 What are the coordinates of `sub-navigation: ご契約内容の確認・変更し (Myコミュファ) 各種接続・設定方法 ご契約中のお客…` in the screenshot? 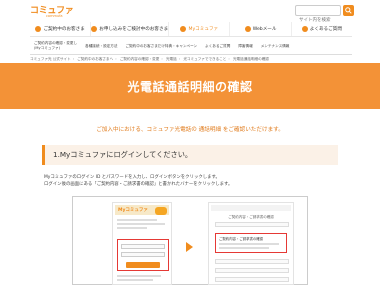 It's located at (191, 46).